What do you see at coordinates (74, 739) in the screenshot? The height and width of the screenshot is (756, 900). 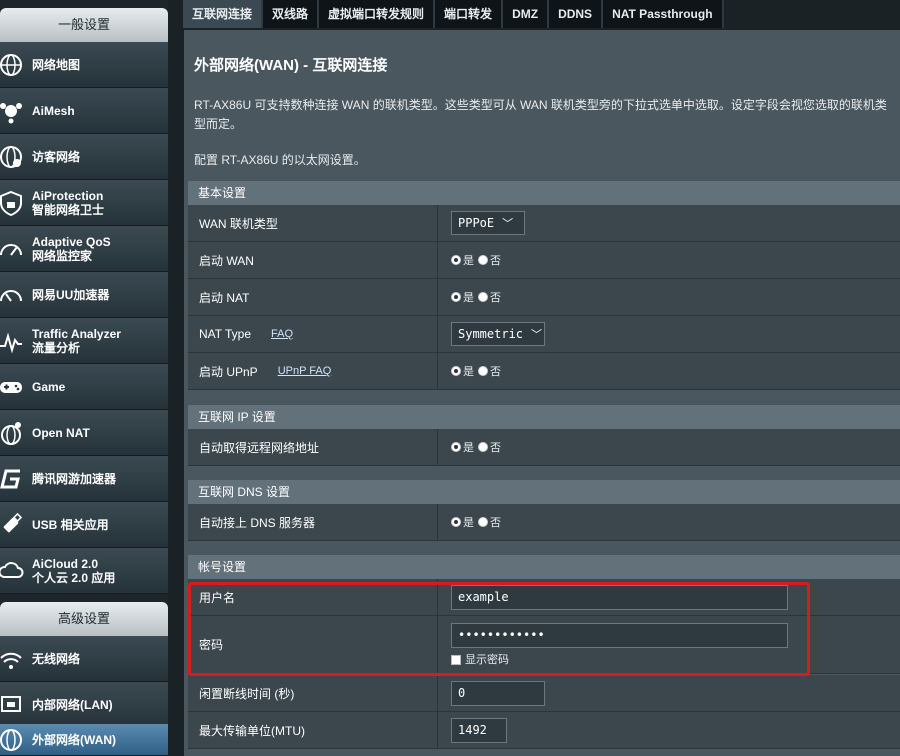 I see `sidebar-item-label: 外部网络(WAN)` at bounding box center [74, 739].